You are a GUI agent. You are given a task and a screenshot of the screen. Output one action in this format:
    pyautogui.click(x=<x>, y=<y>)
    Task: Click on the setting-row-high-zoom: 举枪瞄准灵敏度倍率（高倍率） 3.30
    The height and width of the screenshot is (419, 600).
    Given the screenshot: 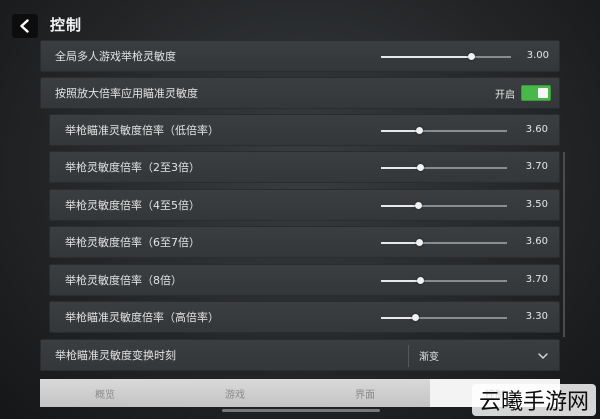 What is the action you would take?
    pyautogui.click(x=304, y=317)
    